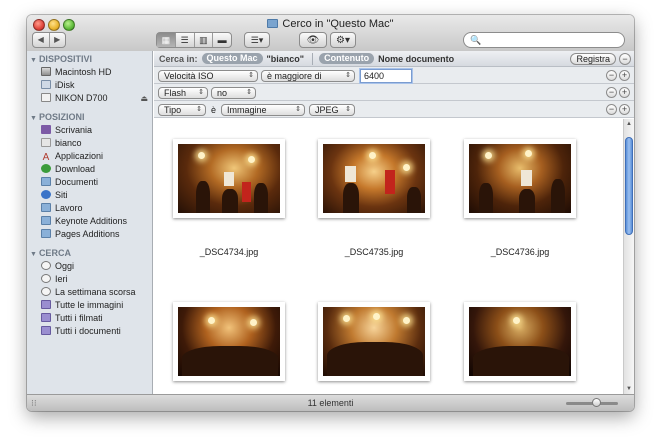  Describe the element at coordinates (374, 252) in the screenshot. I see `file-name: _DSC4735.jpg` at that location.